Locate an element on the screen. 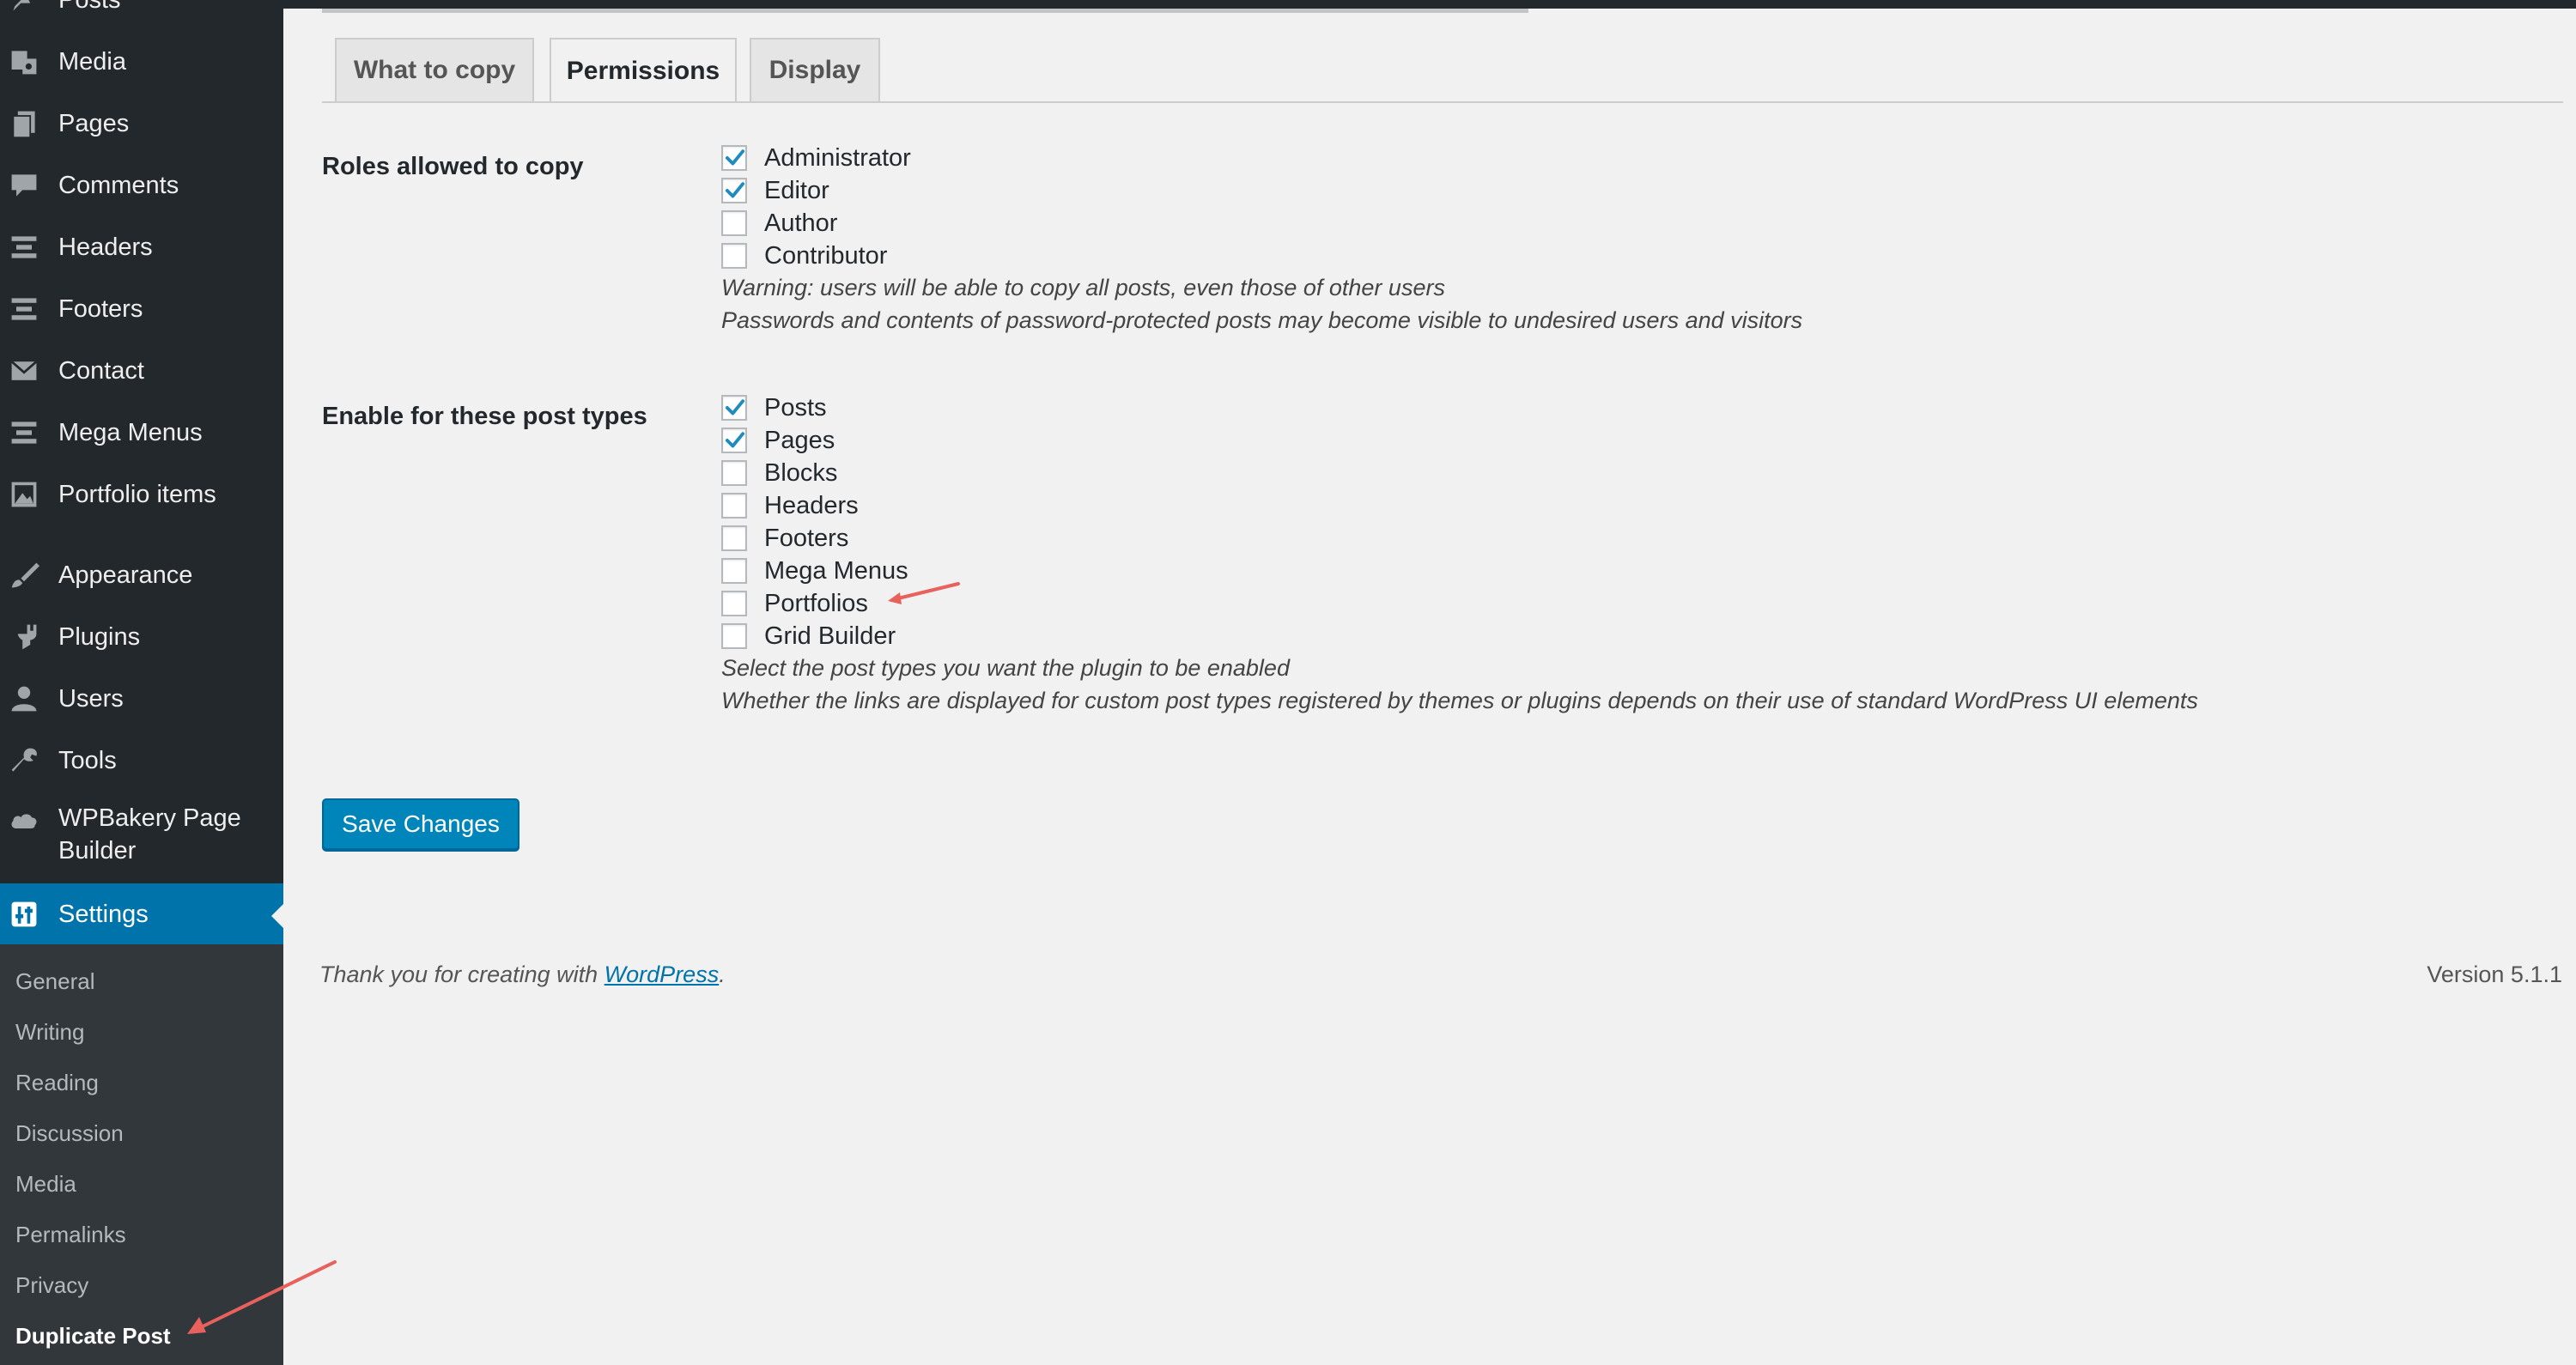 The width and height of the screenshot is (2576, 1365). submenu-discussion: Discussion is located at coordinates (69, 1133).